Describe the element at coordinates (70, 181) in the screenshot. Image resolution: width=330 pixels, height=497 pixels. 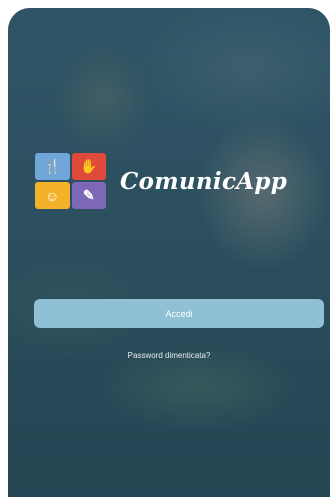
I see `logo-icon: 🍴 ✋ ☺ ✎` at that location.